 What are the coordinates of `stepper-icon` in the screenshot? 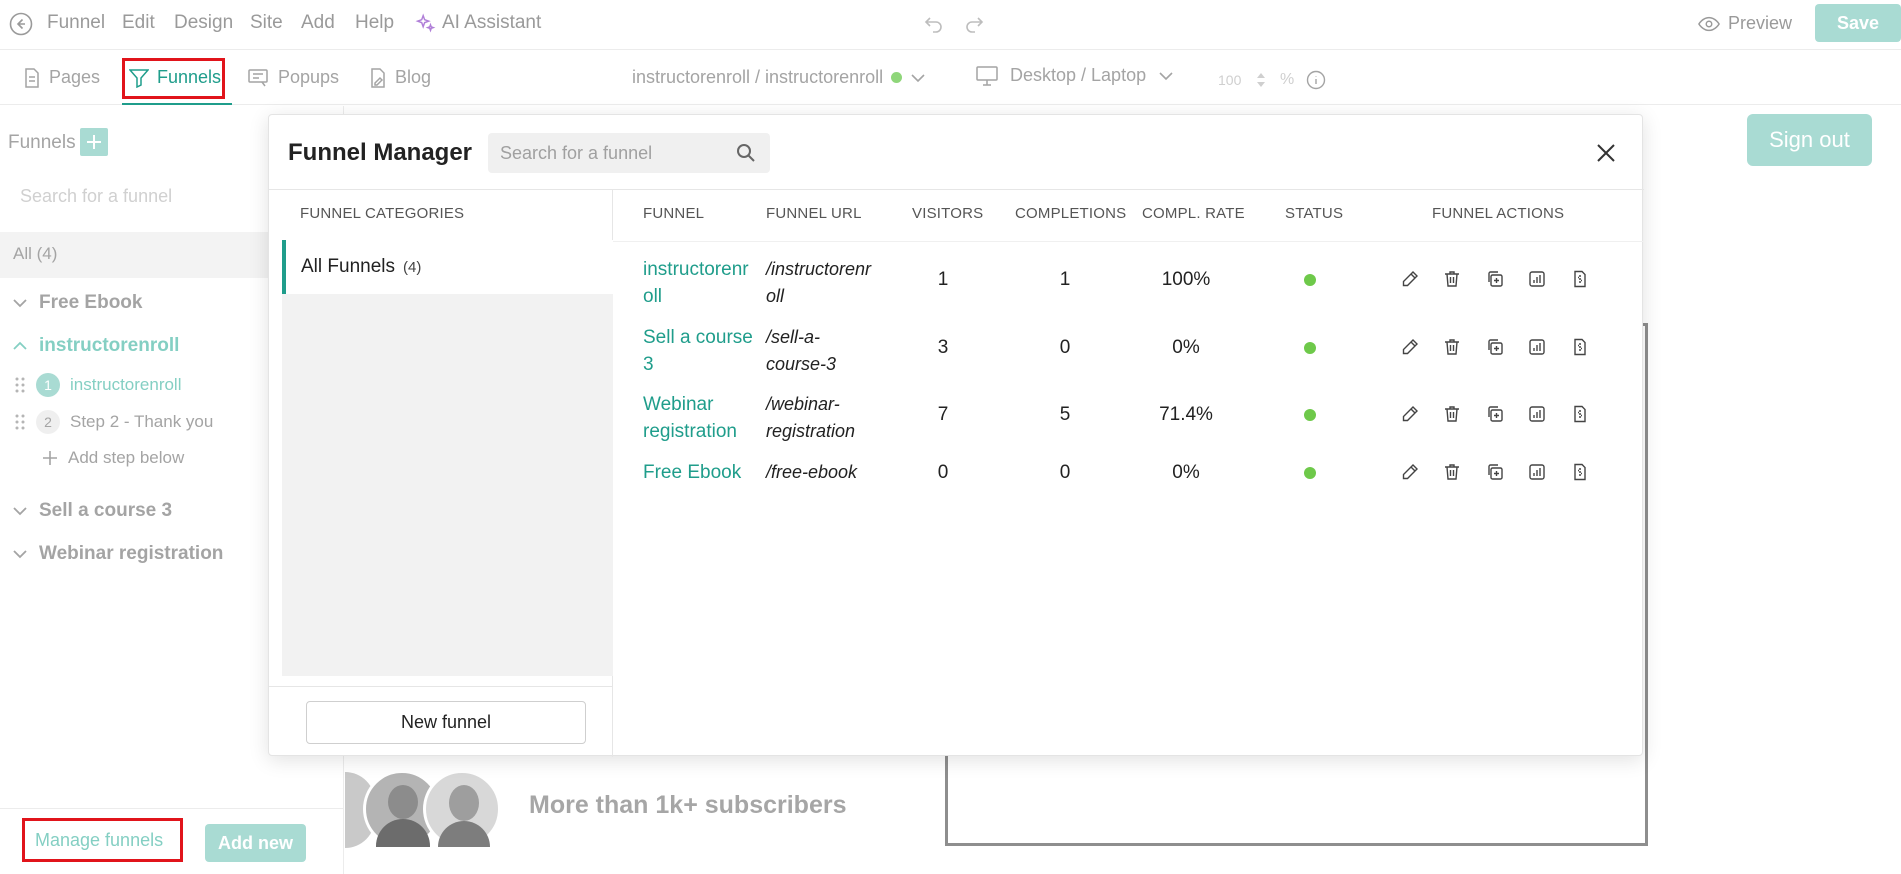 It's located at (1261, 80).